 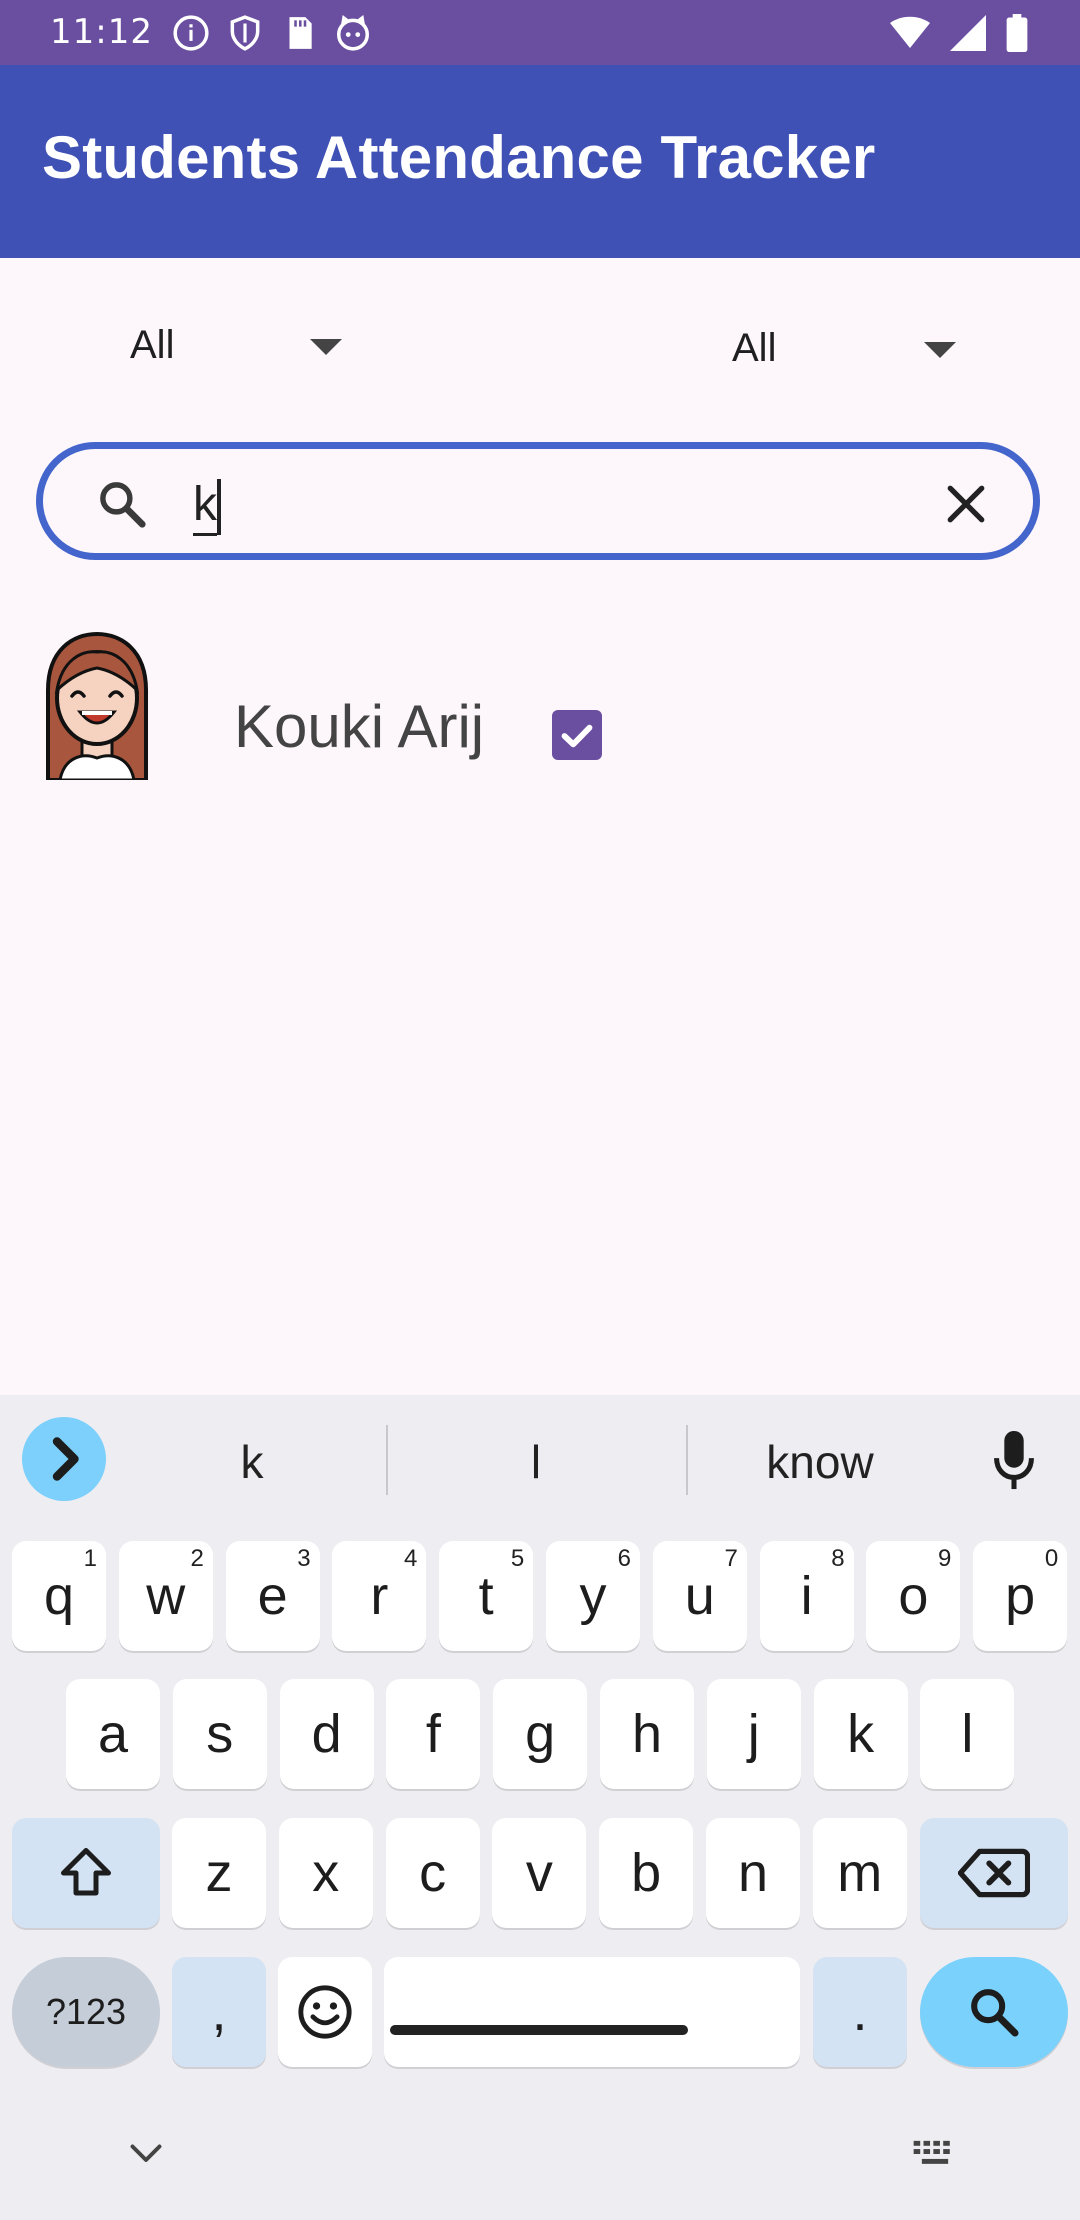 What do you see at coordinates (753, 1873) in the screenshot?
I see `key-n: n` at bounding box center [753, 1873].